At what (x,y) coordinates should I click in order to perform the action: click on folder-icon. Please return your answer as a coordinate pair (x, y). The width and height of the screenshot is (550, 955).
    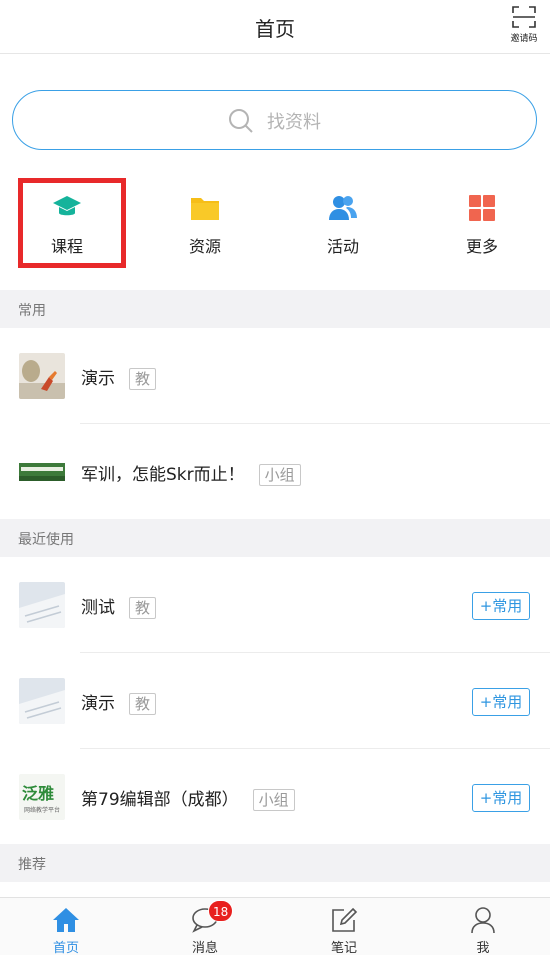
    Looking at the image, I should click on (205, 209).